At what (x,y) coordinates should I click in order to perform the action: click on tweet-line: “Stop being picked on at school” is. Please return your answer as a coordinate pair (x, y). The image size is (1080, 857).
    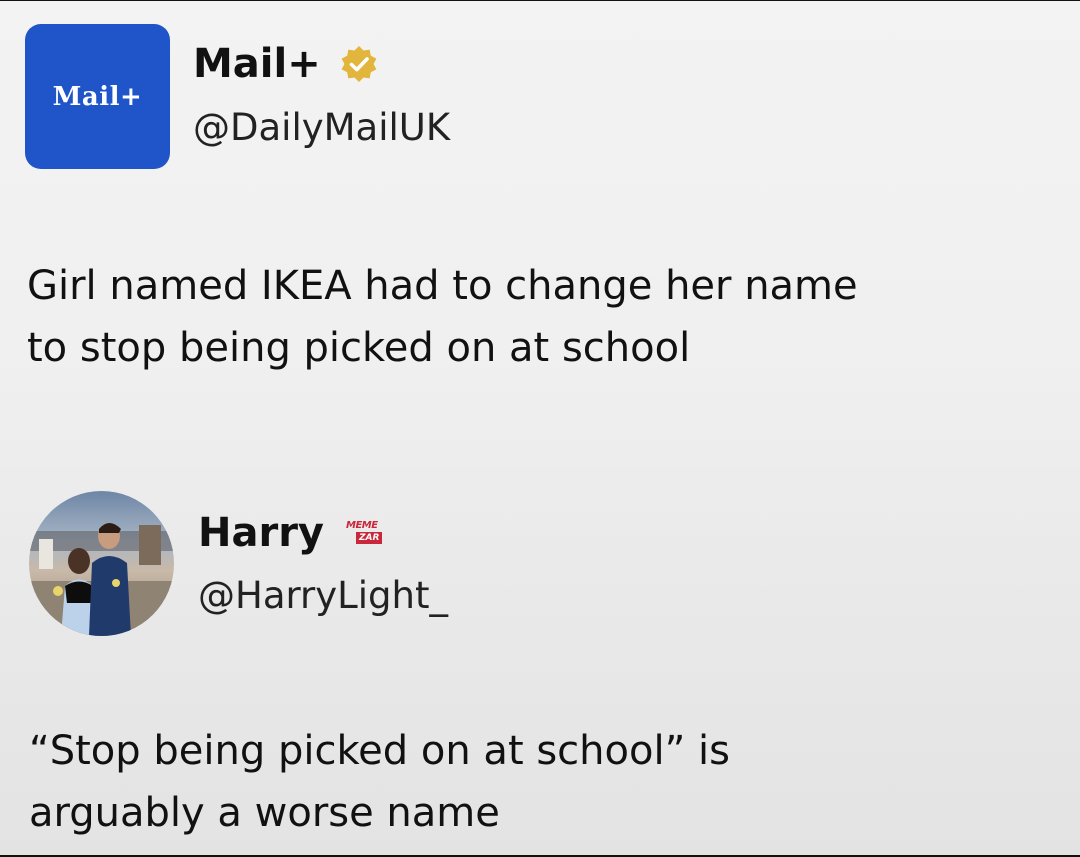
    Looking at the image, I should click on (379, 751).